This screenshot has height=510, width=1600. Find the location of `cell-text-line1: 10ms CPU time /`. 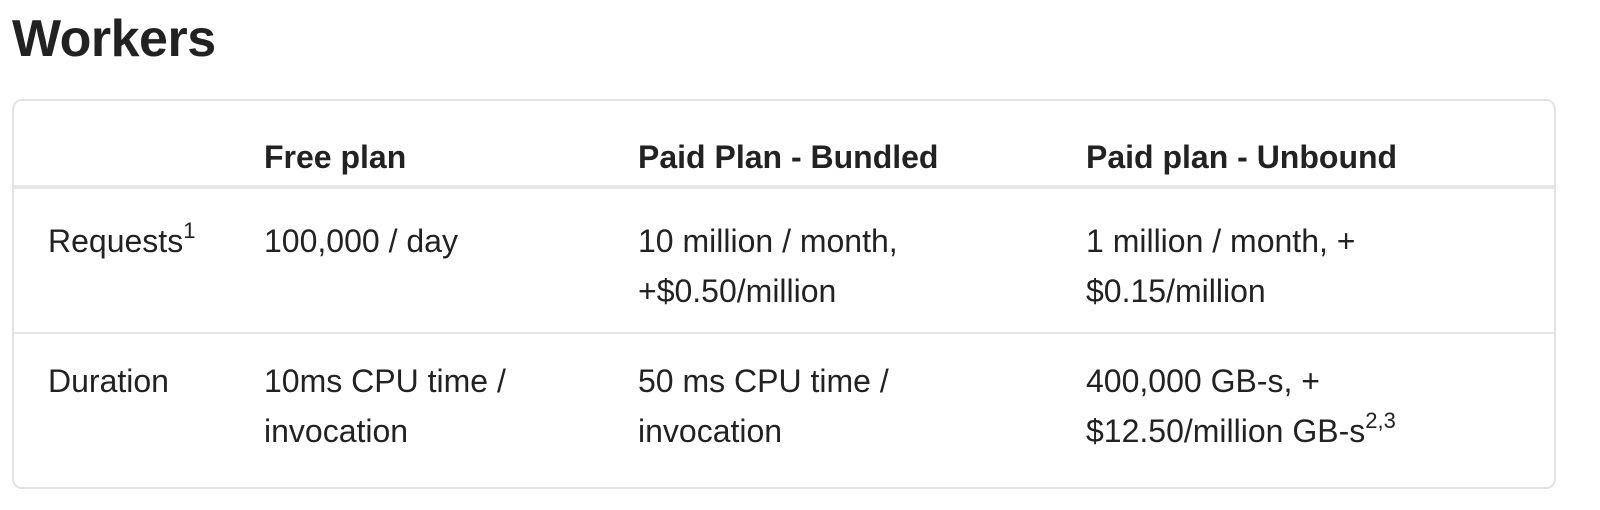

cell-text-line1: 10ms CPU time / is located at coordinates (385, 381).